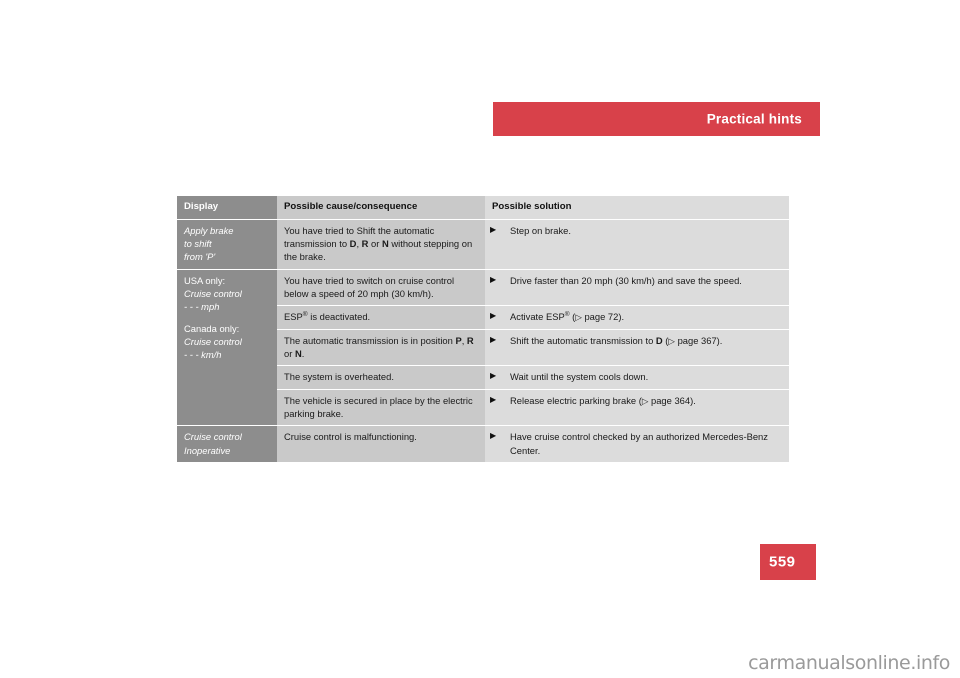  What do you see at coordinates (381, 444) in the screenshot?
I see `cause-cell: Cruise control is malfunctioning.` at bounding box center [381, 444].